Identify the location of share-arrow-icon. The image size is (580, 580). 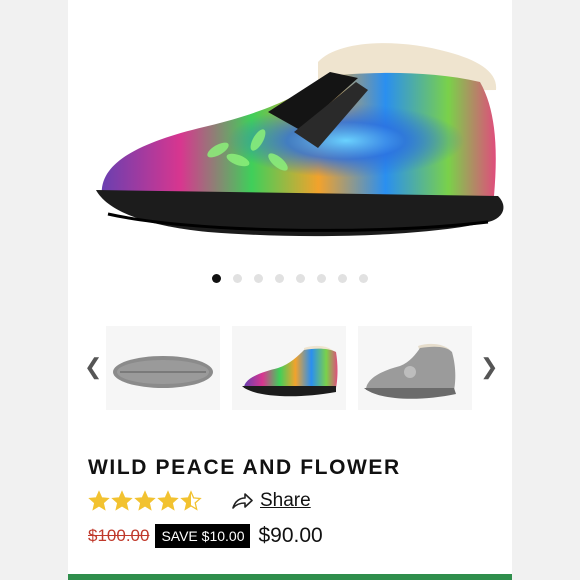
(242, 501).